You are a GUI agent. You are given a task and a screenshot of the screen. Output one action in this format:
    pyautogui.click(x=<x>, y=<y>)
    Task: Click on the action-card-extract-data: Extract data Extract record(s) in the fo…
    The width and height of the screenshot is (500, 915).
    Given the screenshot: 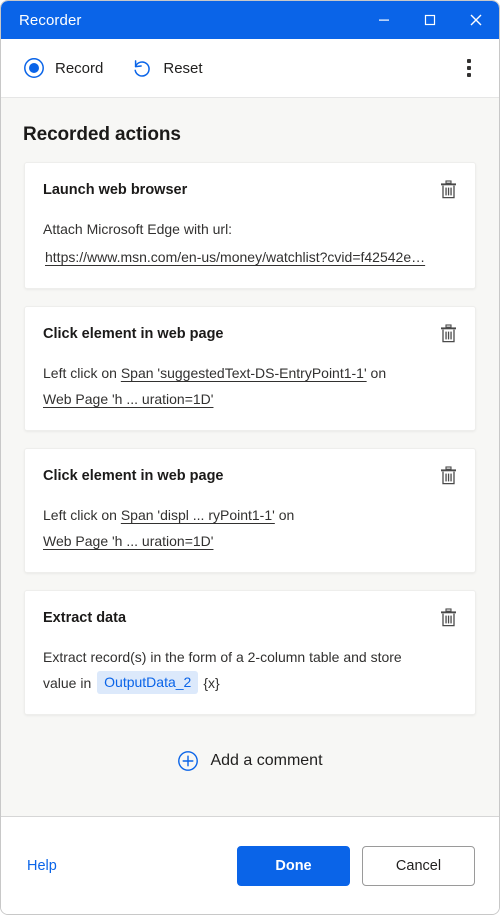 What is the action you would take?
    pyautogui.click(x=250, y=652)
    